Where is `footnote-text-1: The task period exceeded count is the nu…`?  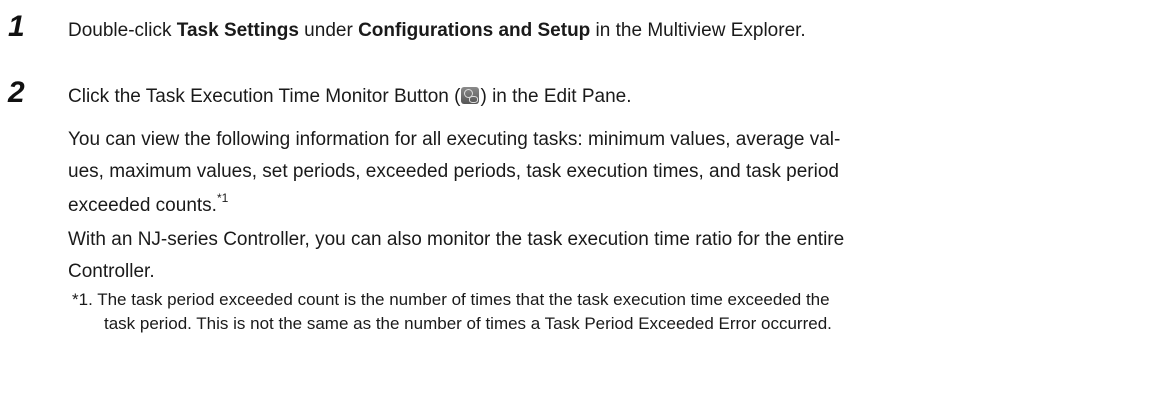 footnote-text-1: The task period exceeded count is the nu… is located at coordinates (463, 299).